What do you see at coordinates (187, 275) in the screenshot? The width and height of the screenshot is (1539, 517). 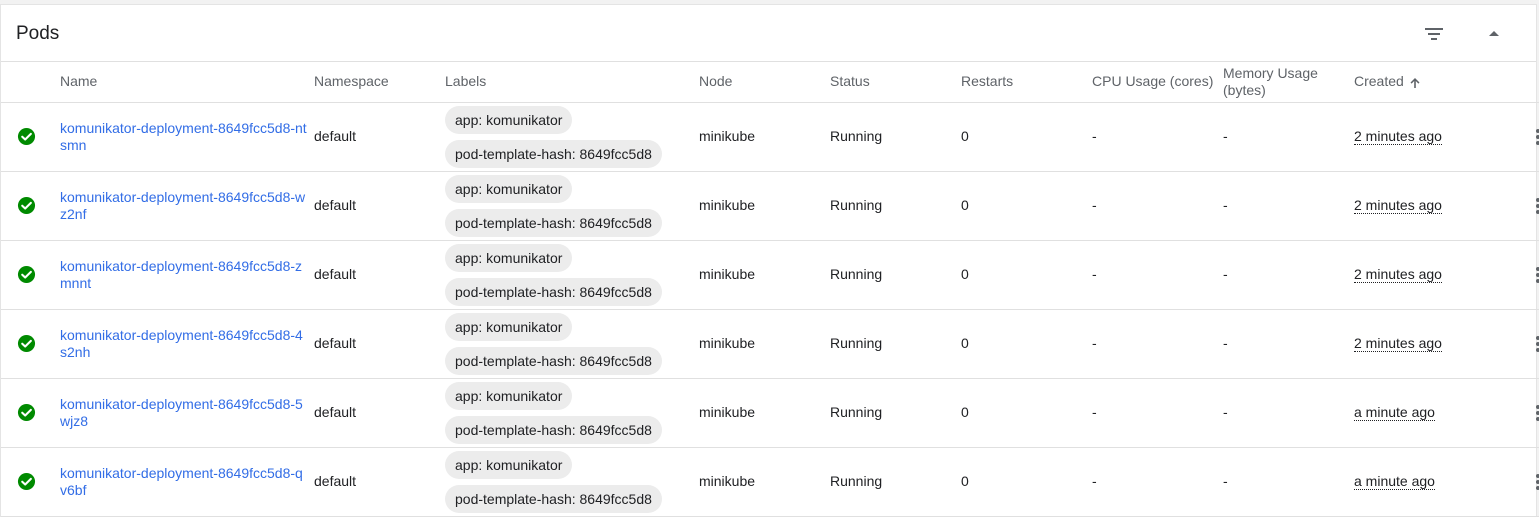 I see `pod-name-link: komunikator-deployment-8649fcc5d8-zmnnt` at bounding box center [187, 275].